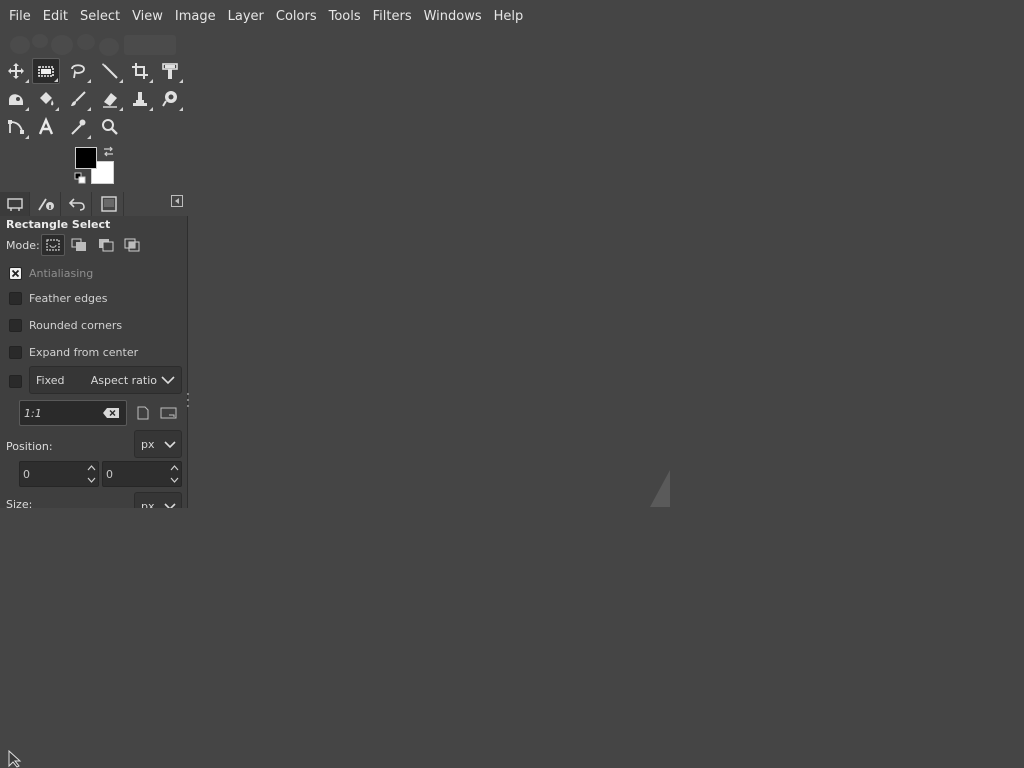 Image resolution: width=1024 pixels, height=768 pixels. What do you see at coordinates (48, 474) in the screenshot?
I see `position-x-input` at bounding box center [48, 474].